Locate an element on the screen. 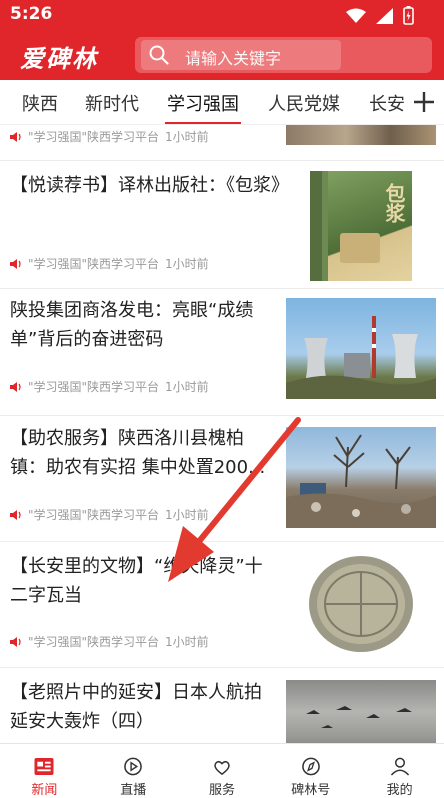 The image size is (444, 798). wifi-icon is located at coordinates (356, 15).